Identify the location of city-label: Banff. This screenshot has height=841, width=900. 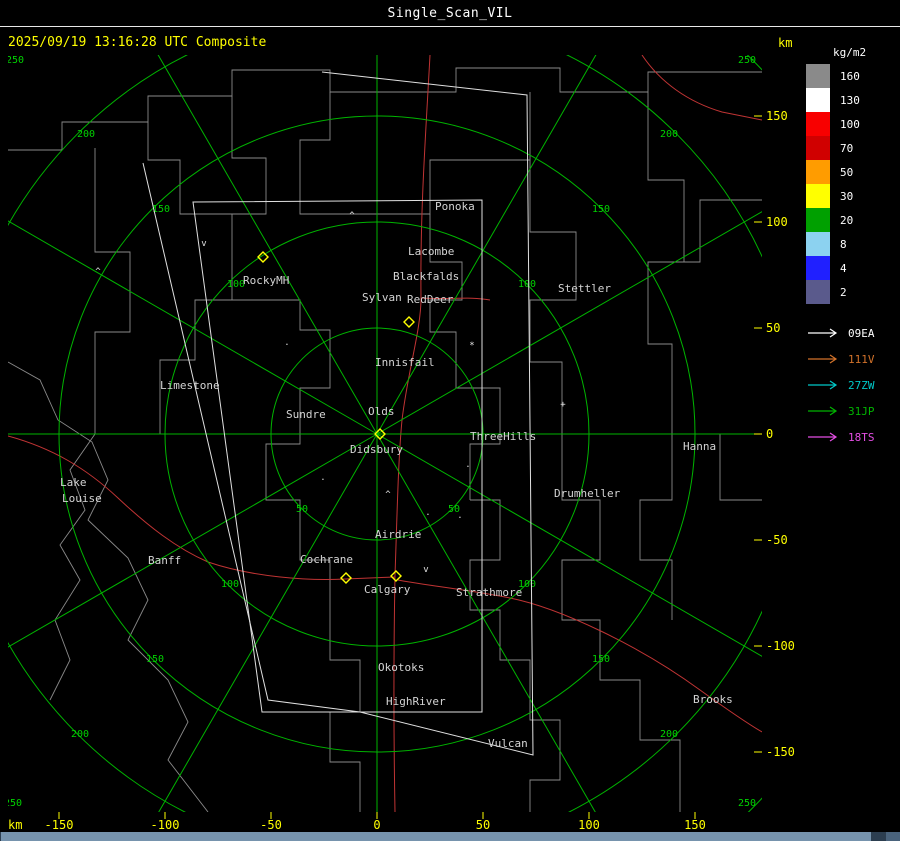
(164, 560).